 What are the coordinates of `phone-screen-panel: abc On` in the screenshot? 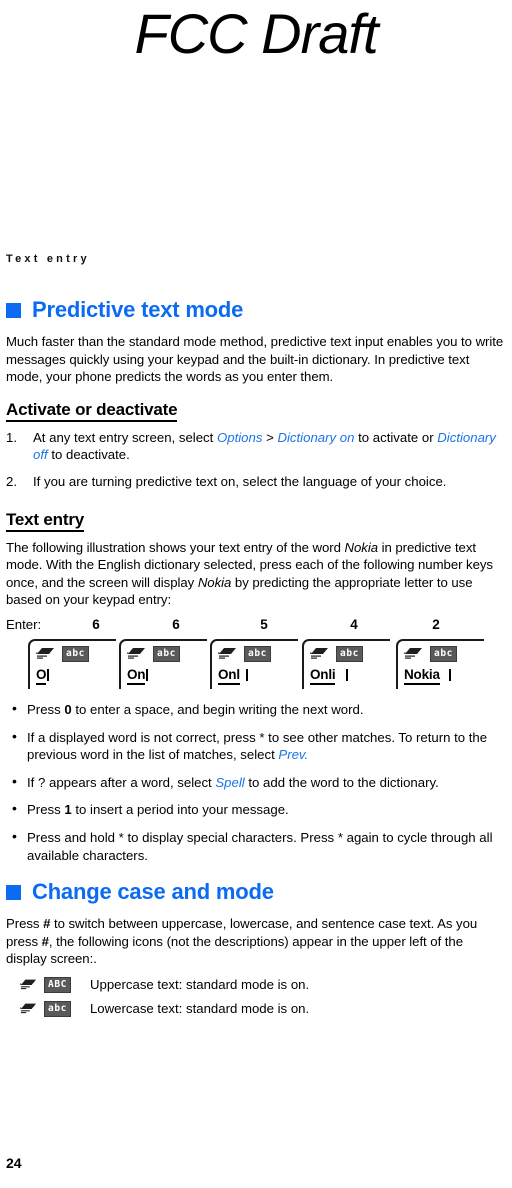 It's located at (163, 663).